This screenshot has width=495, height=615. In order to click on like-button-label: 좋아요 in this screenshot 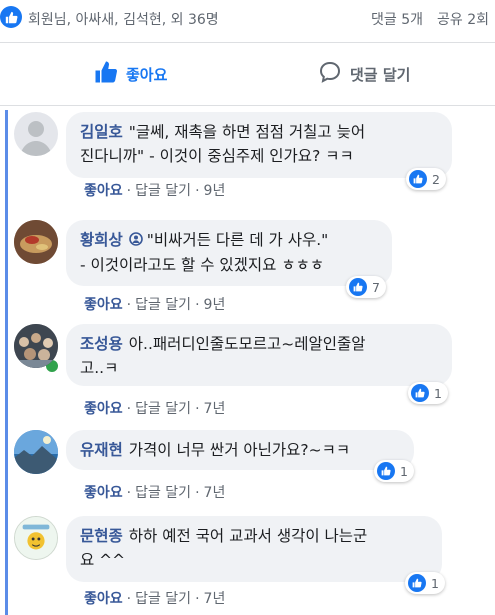, I will do `click(147, 74)`.